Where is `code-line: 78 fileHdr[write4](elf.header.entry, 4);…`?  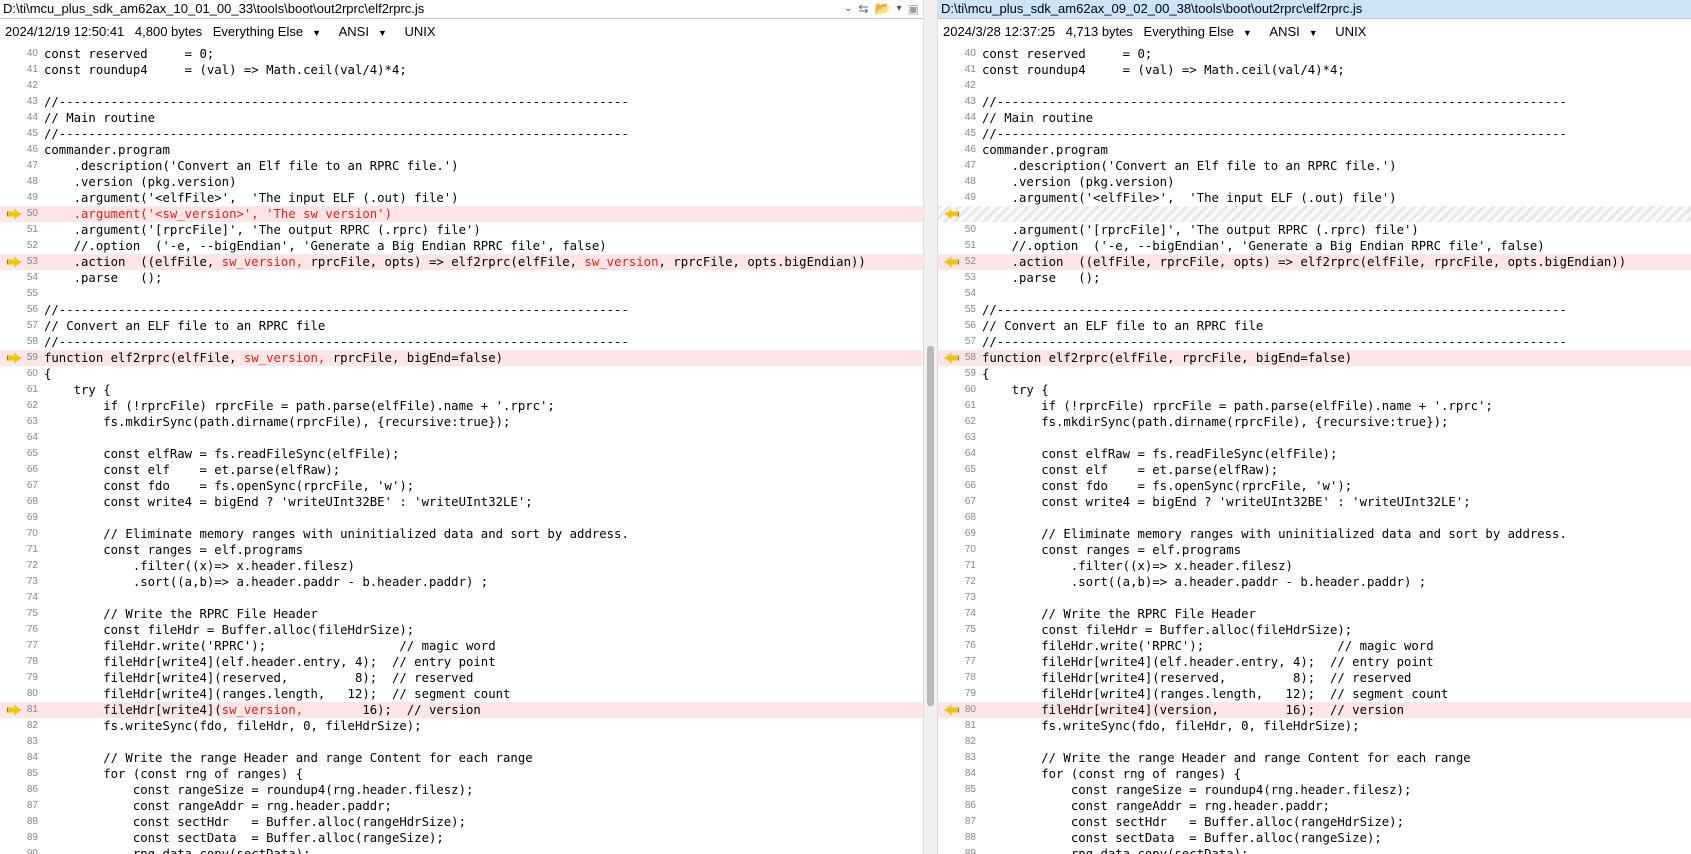
code-line: 78 fileHdr[write4](elf.header.entry, 4);… is located at coordinates (461, 662).